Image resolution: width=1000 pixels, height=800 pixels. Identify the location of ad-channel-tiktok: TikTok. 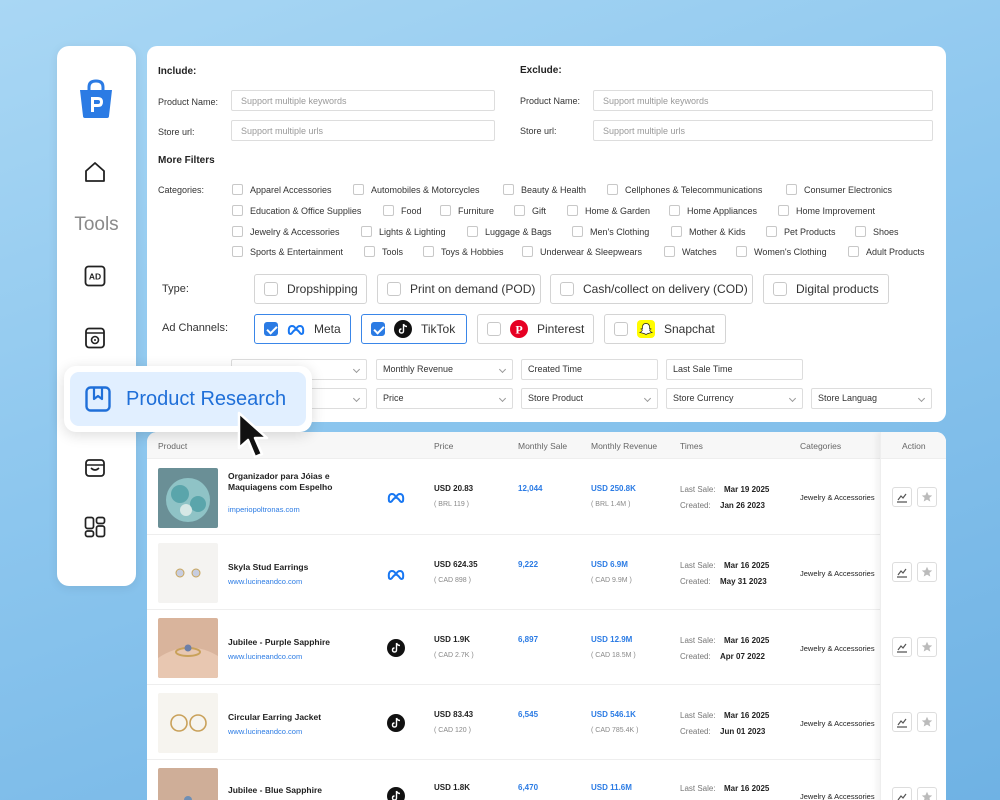
(414, 329).